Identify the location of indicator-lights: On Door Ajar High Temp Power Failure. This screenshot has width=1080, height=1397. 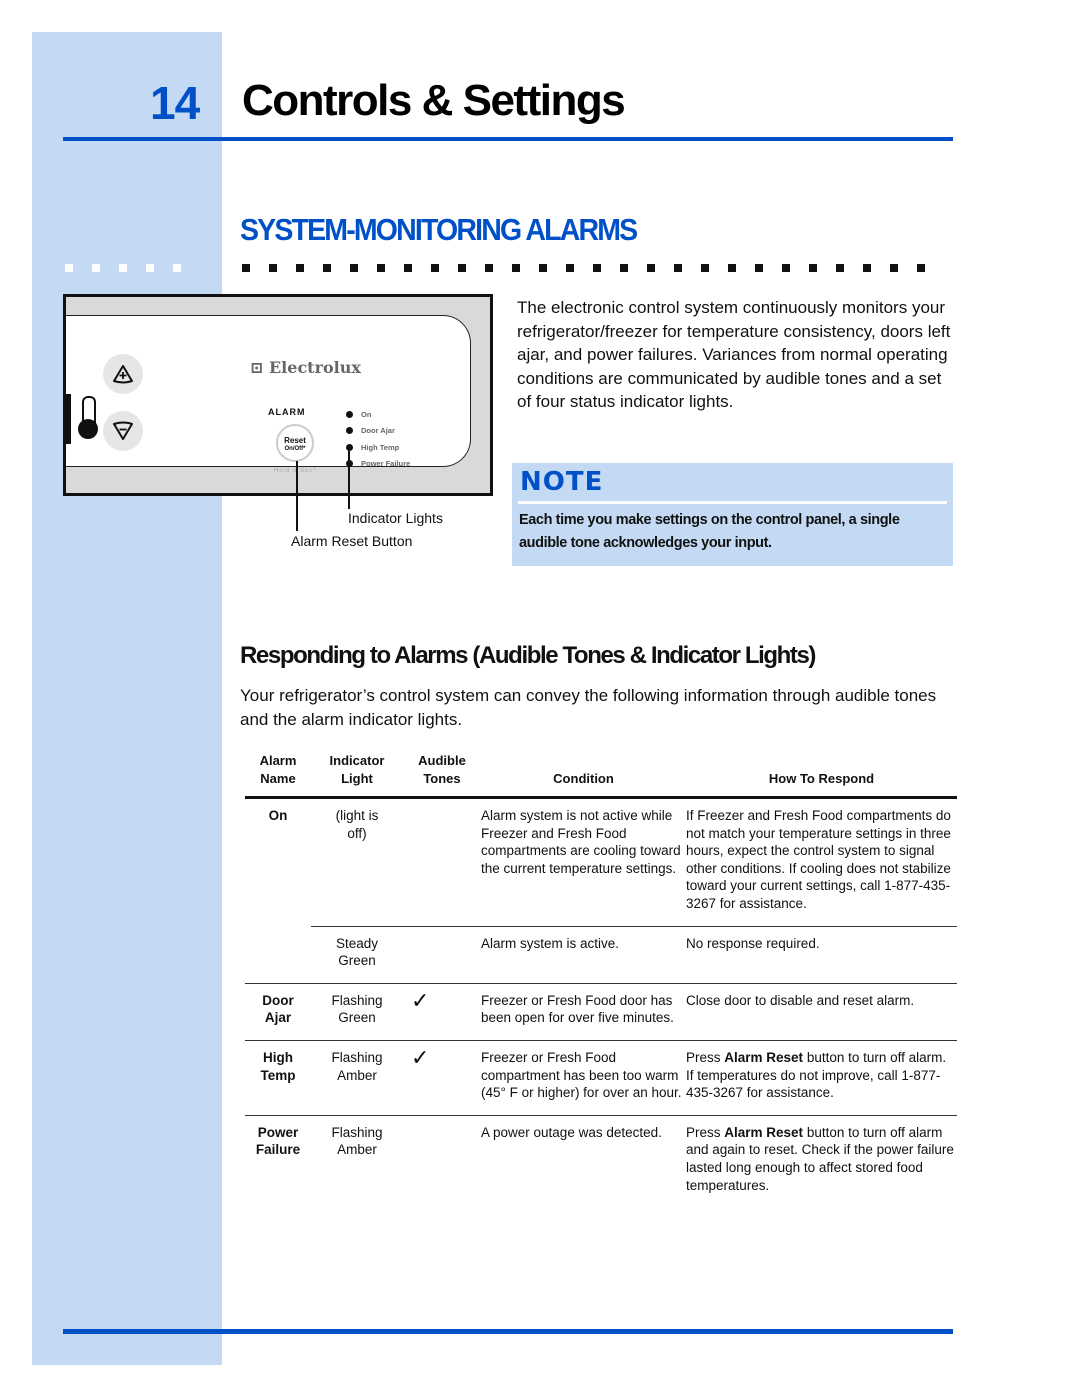
(378, 439).